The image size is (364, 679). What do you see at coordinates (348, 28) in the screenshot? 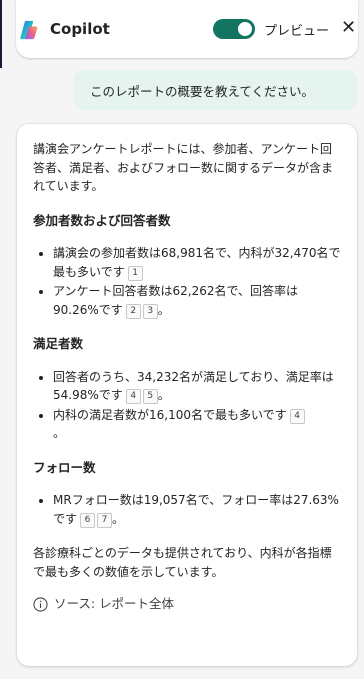
I see `close-icon: ✕` at bounding box center [348, 28].